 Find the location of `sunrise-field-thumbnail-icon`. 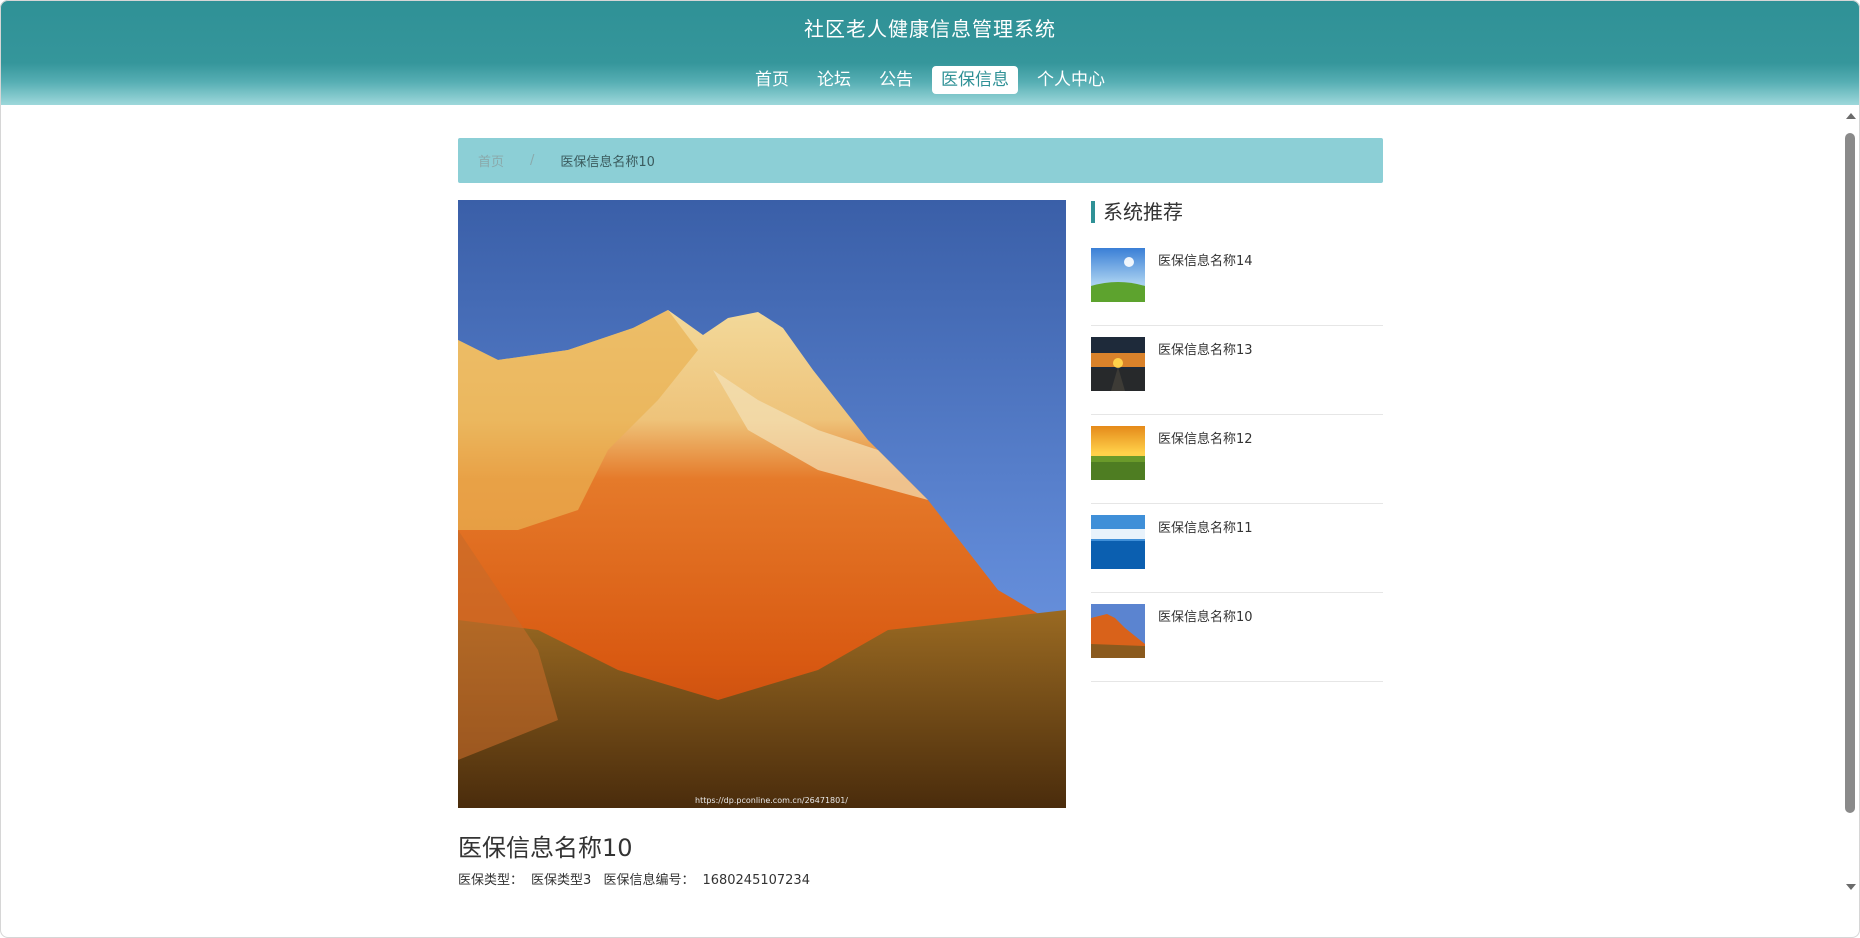

sunrise-field-thumbnail-icon is located at coordinates (1118, 453).